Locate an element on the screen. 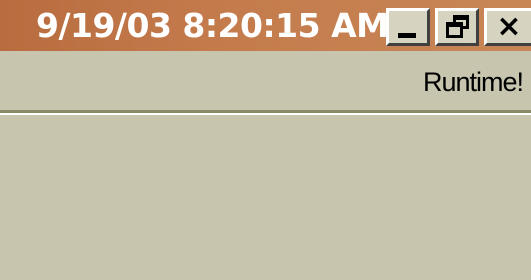  restore-button is located at coordinates (457, 27).